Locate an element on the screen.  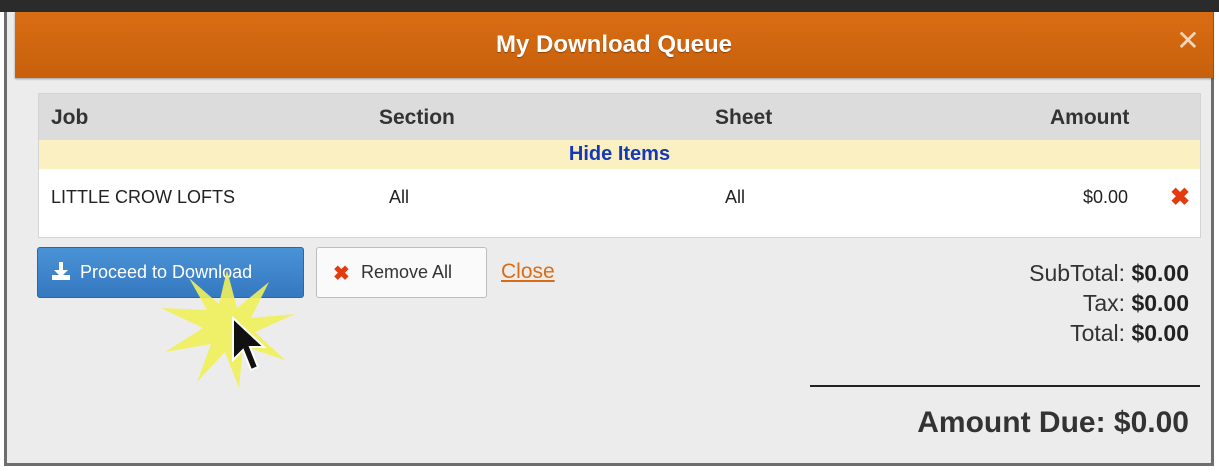
click-burst-icon is located at coordinates (228, 329).